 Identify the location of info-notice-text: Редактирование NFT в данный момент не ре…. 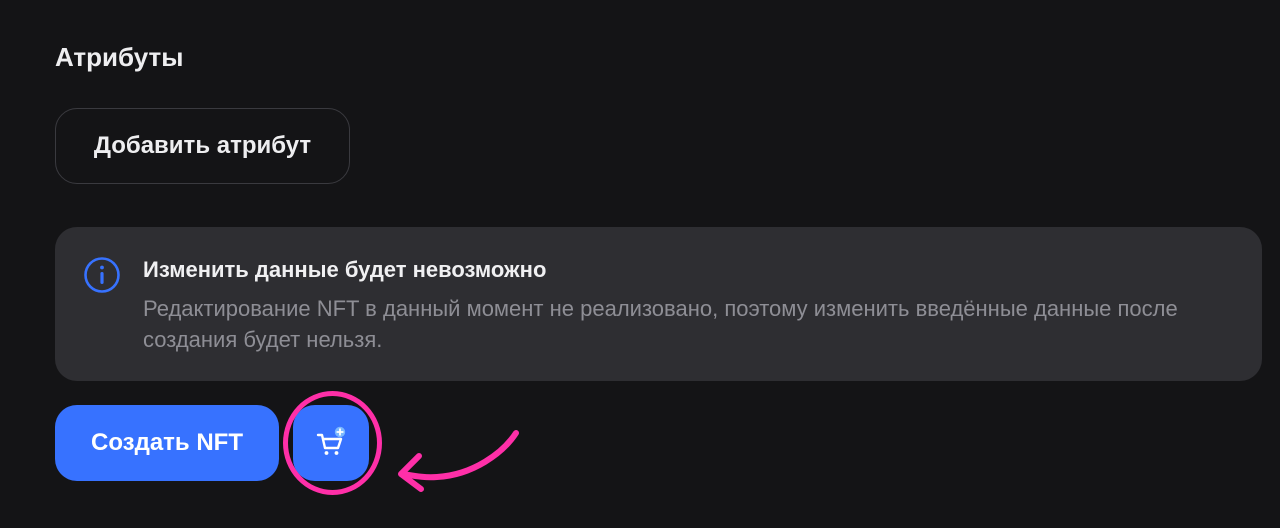
(660, 324).